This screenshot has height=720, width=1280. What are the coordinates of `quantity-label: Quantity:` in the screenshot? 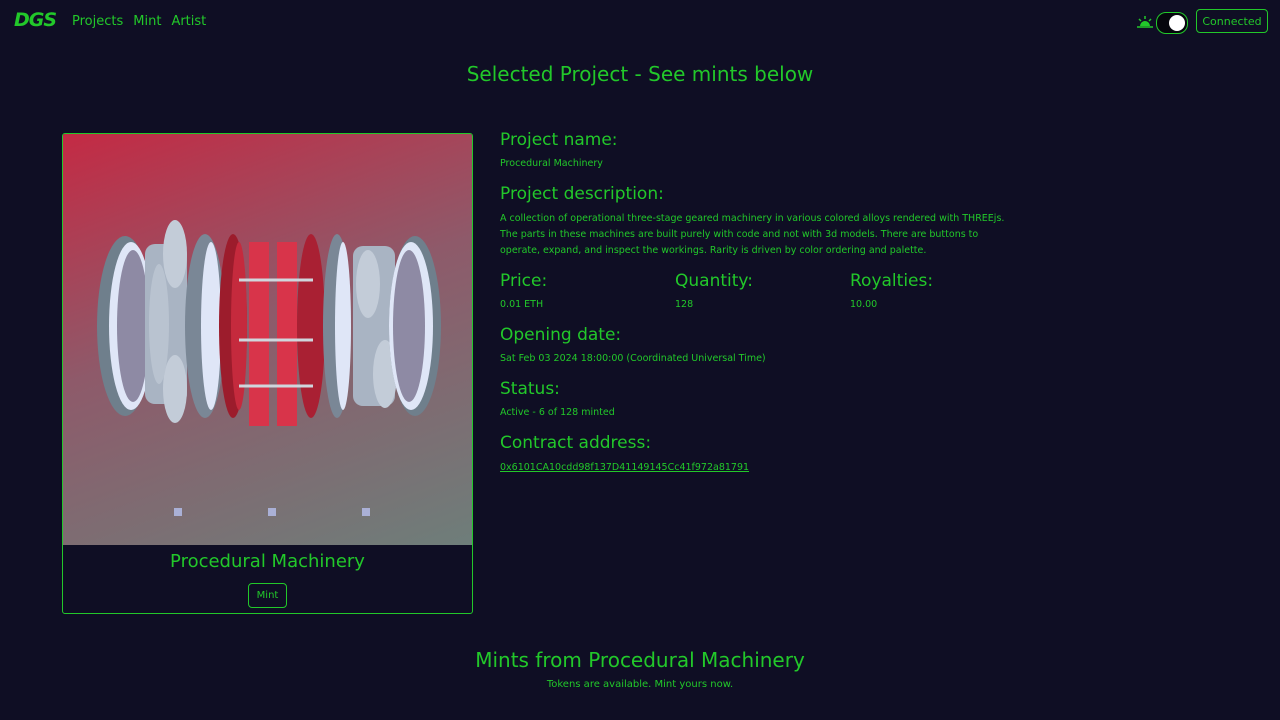 It's located at (714, 281).